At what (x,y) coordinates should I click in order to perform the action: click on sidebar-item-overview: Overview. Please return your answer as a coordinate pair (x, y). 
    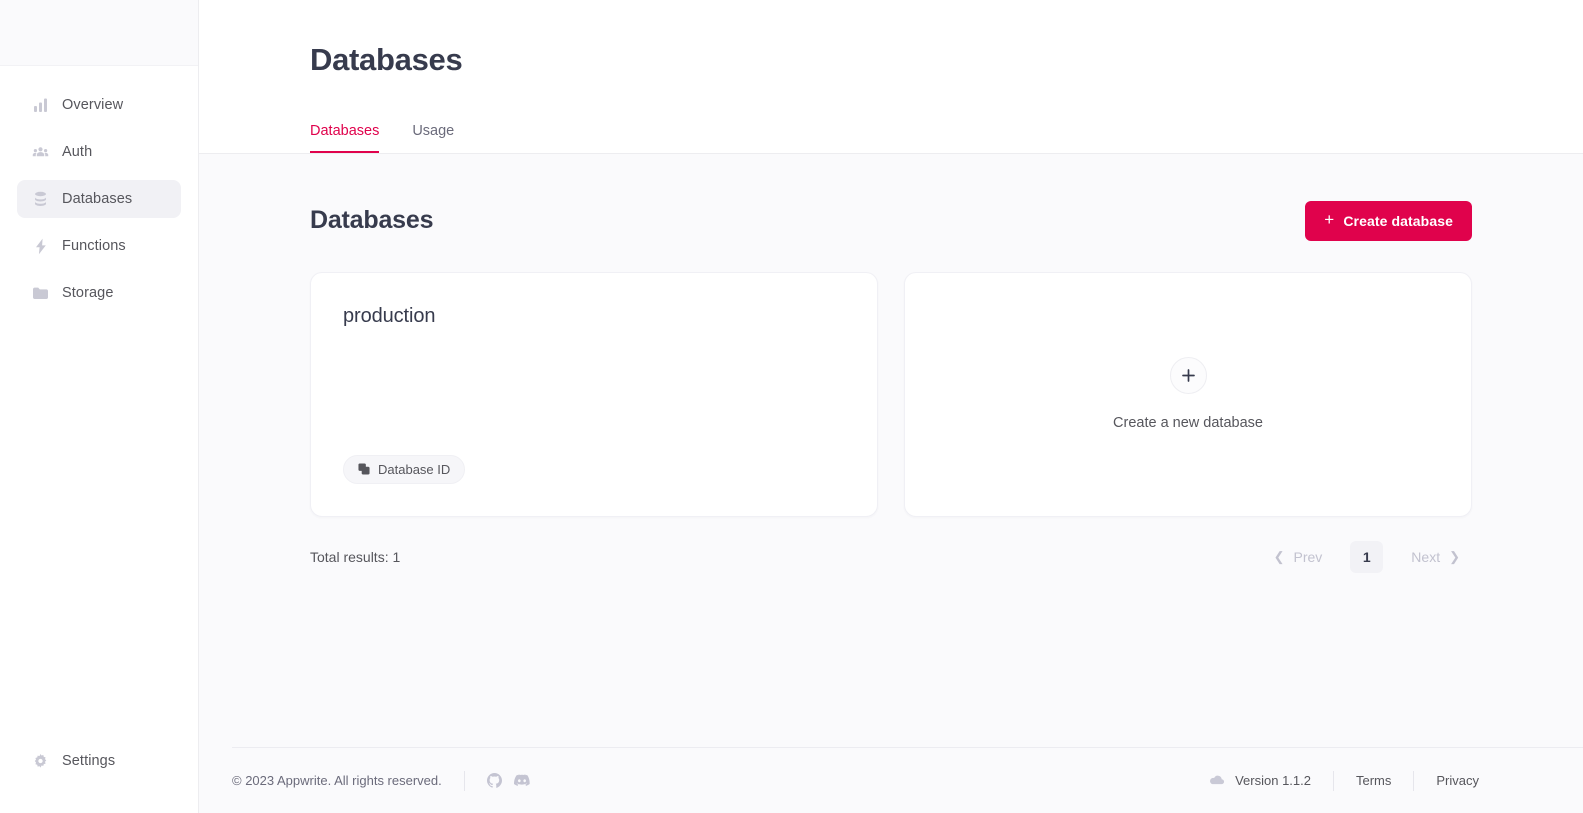
    Looking at the image, I should click on (99, 105).